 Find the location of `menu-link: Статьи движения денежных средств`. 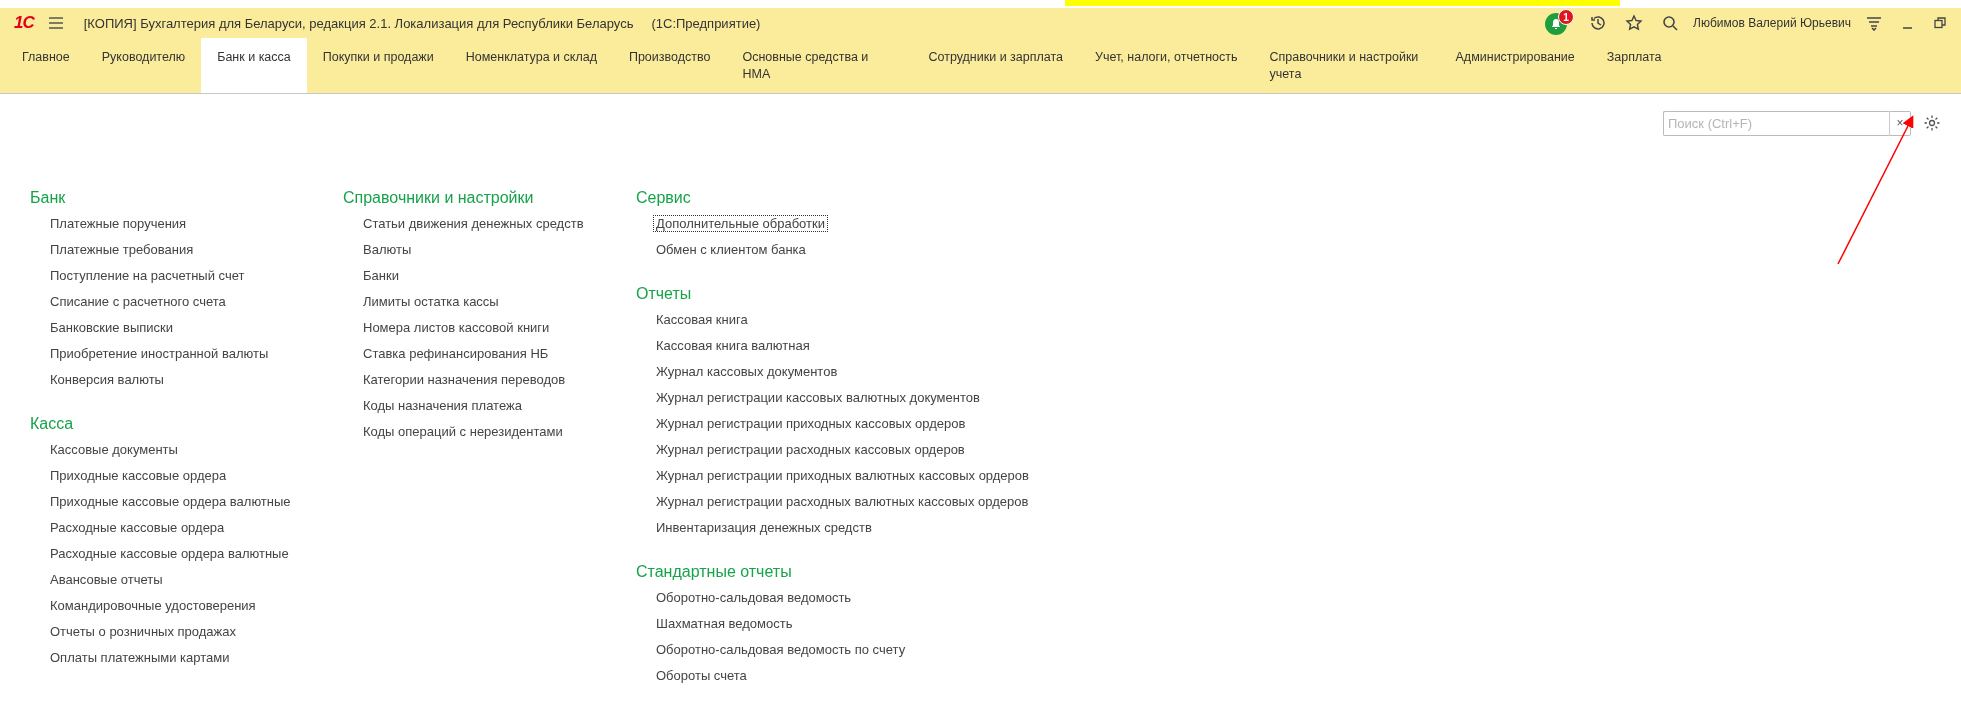

menu-link: Статьи движения денежных средств is located at coordinates (473, 223).